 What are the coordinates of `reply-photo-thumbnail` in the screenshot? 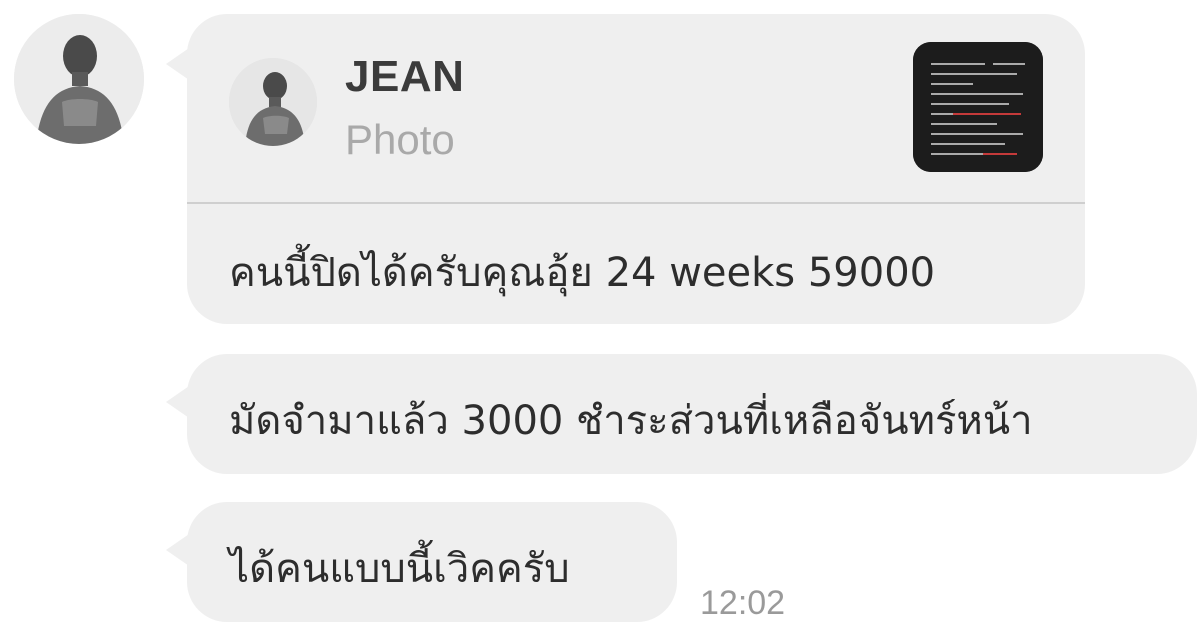 It's located at (978, 107).